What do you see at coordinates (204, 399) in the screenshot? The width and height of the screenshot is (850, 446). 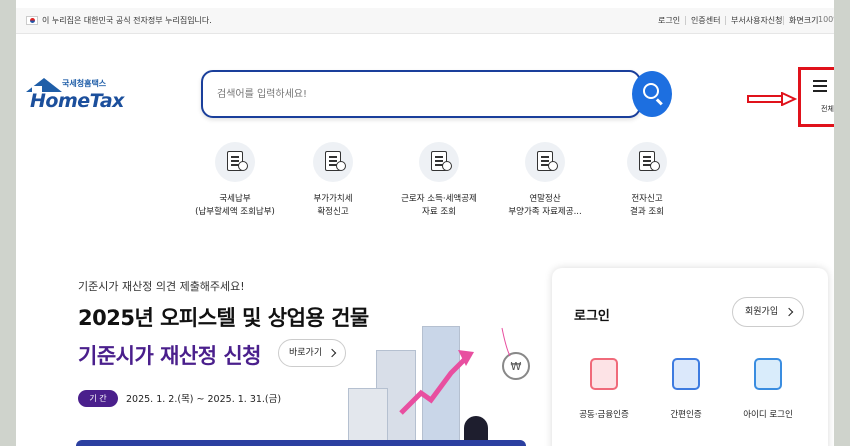 I see `period-dates: 2025. 1. 2.(목) ~ 2025. 1. 31.(금)` at bounding box center [204, 399].